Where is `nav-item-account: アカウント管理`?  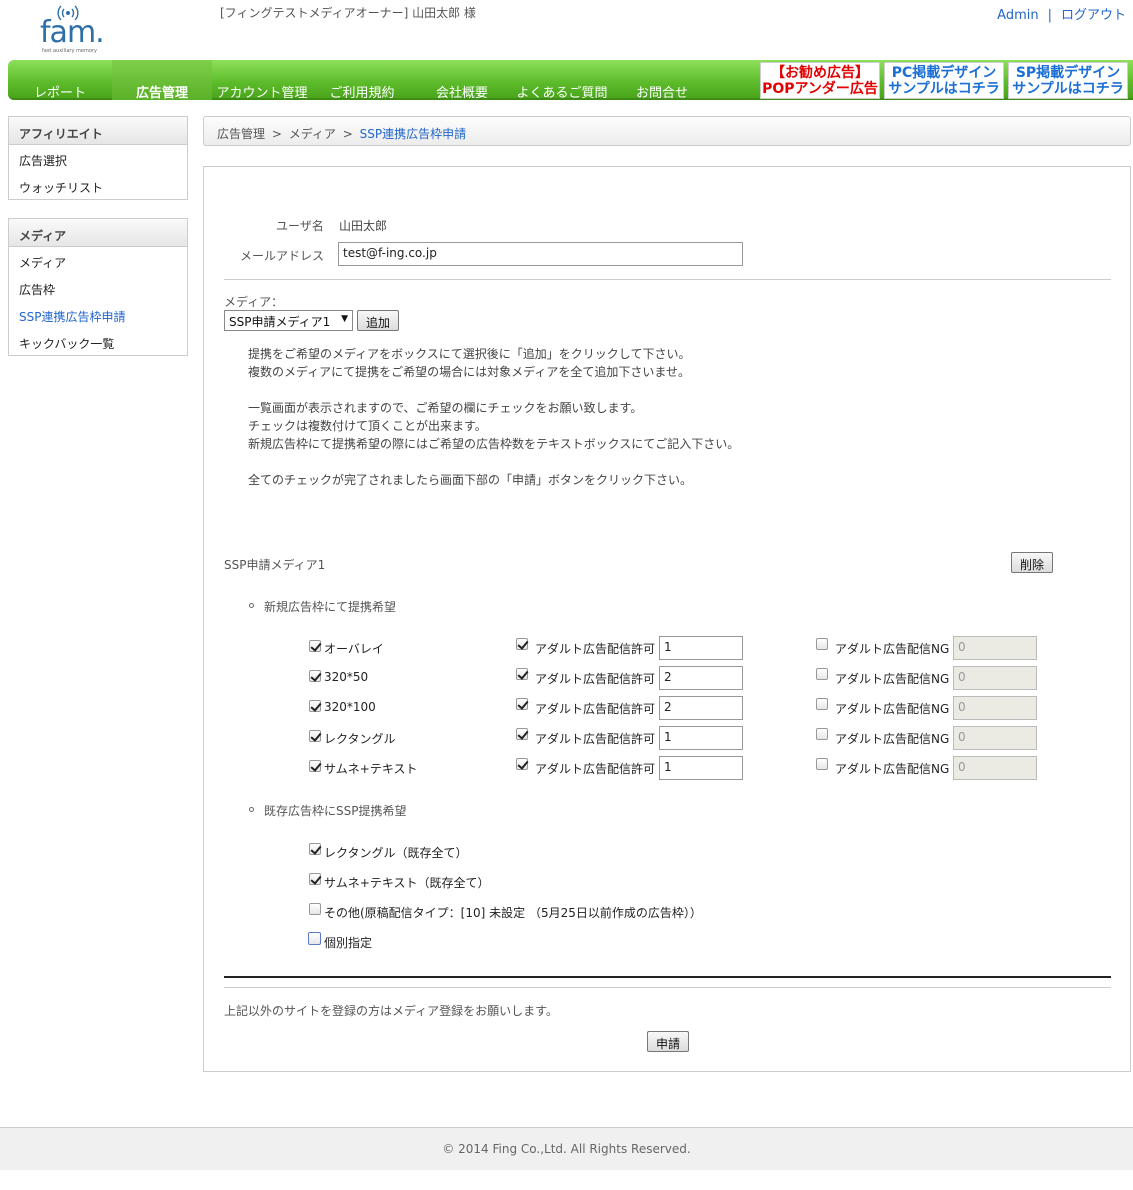
nav-item-account: アカウント管理 is located at coordinates (262, 80).